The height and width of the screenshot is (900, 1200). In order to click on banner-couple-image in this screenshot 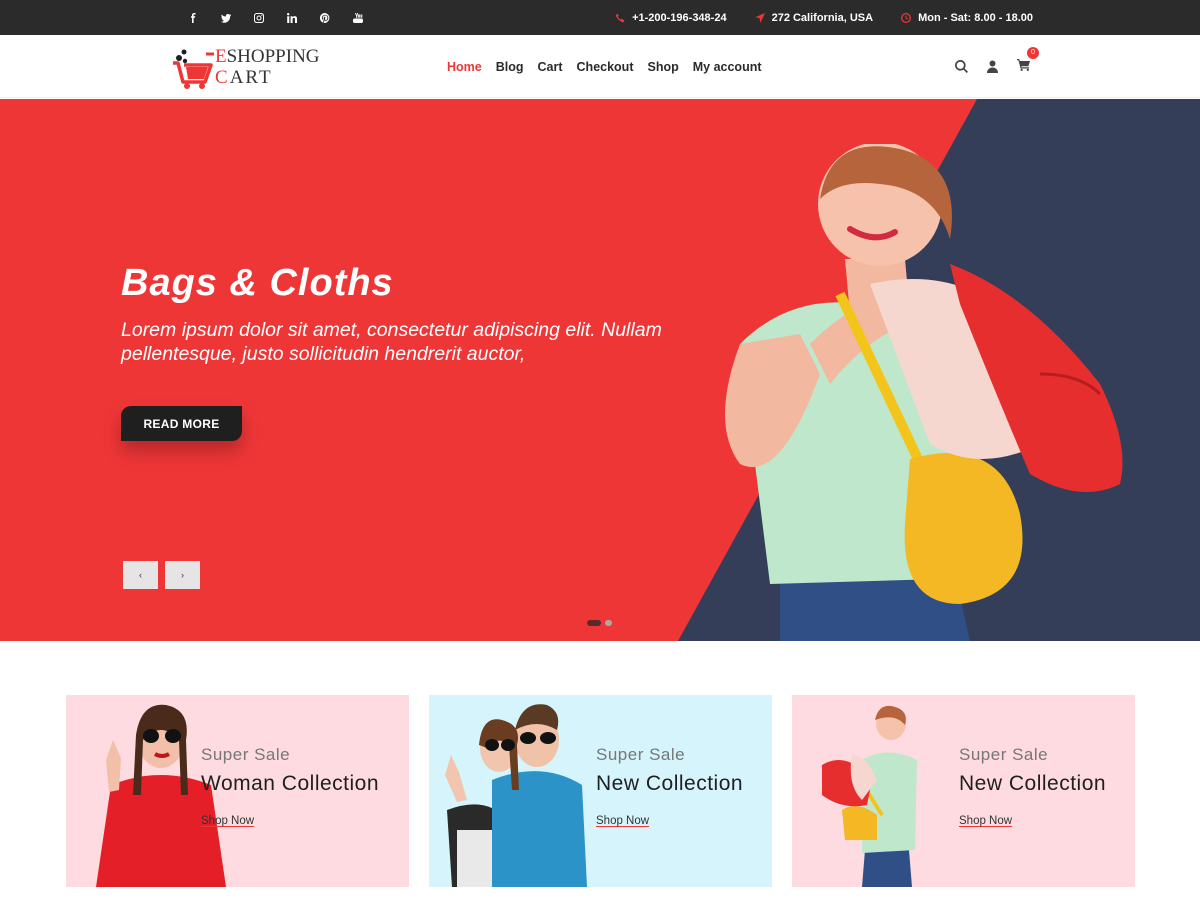, I will do `click(516, 795)`.